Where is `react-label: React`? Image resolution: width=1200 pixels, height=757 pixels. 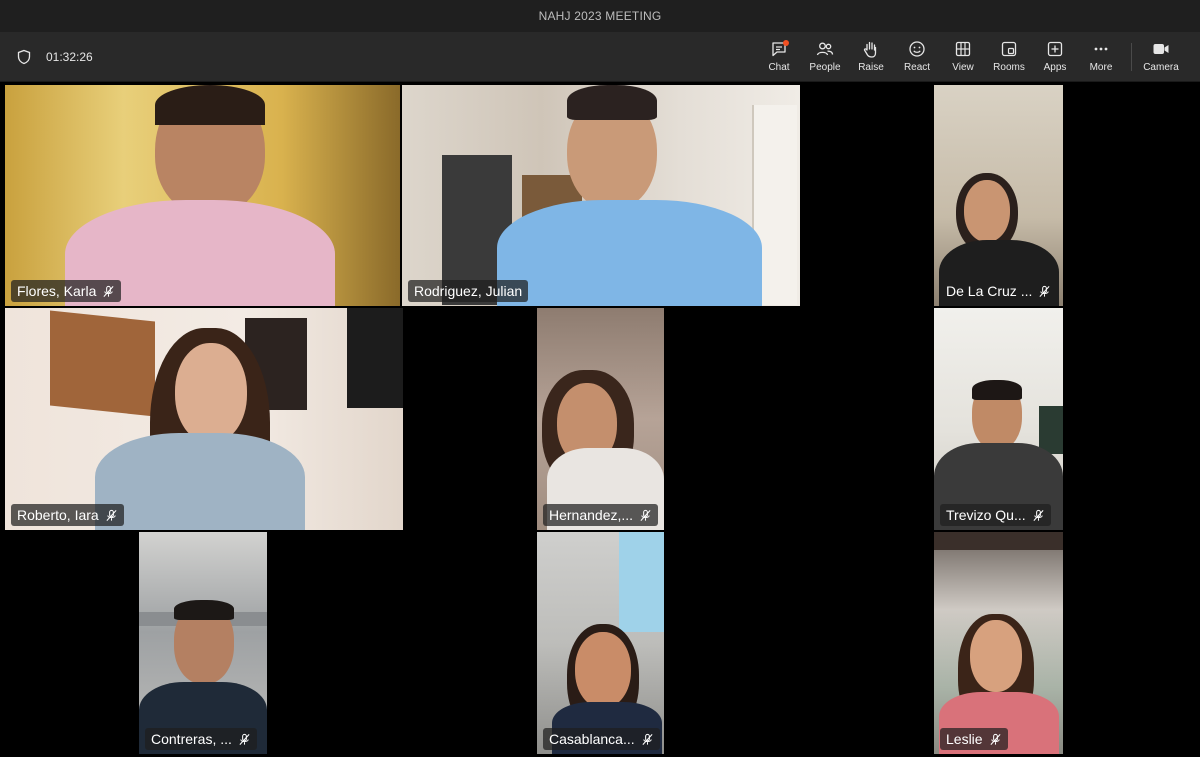 react-label: React is located at coordinates (917, 67).